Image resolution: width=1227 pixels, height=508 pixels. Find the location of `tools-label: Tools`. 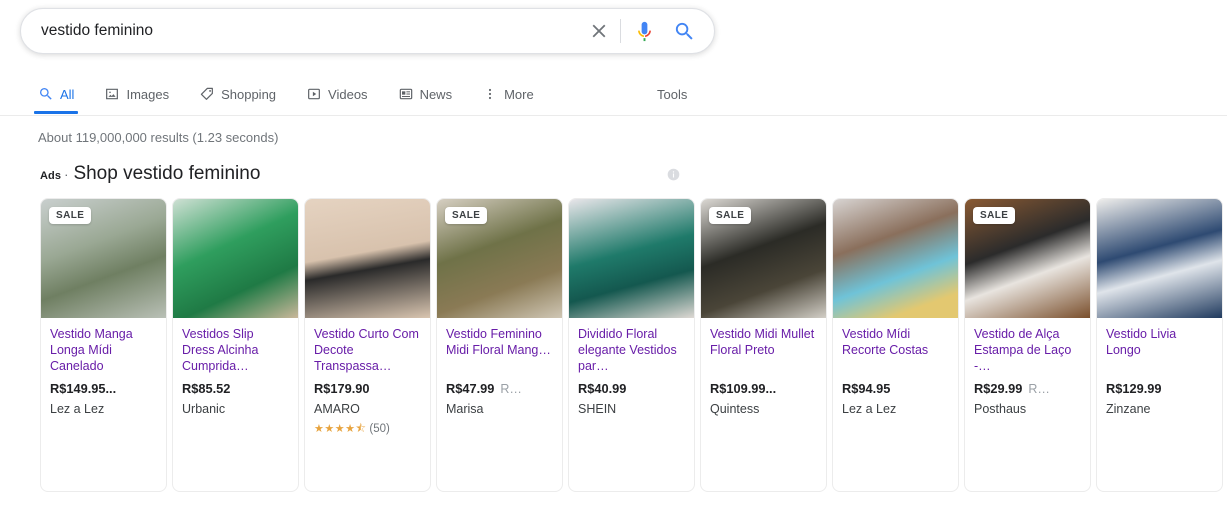

tools-label: Tools is located at coordinates (672, 94).